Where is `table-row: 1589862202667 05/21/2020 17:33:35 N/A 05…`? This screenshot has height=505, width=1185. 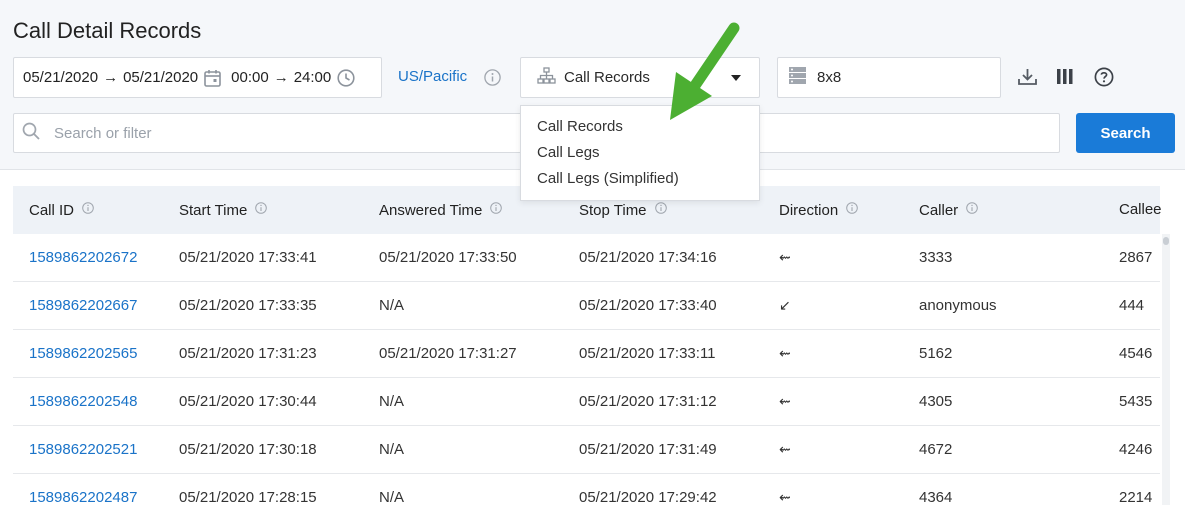 table-row: 1589862202667 05/21/2020 17:33:35 N/A 05… is located at coordinates (586, 306).